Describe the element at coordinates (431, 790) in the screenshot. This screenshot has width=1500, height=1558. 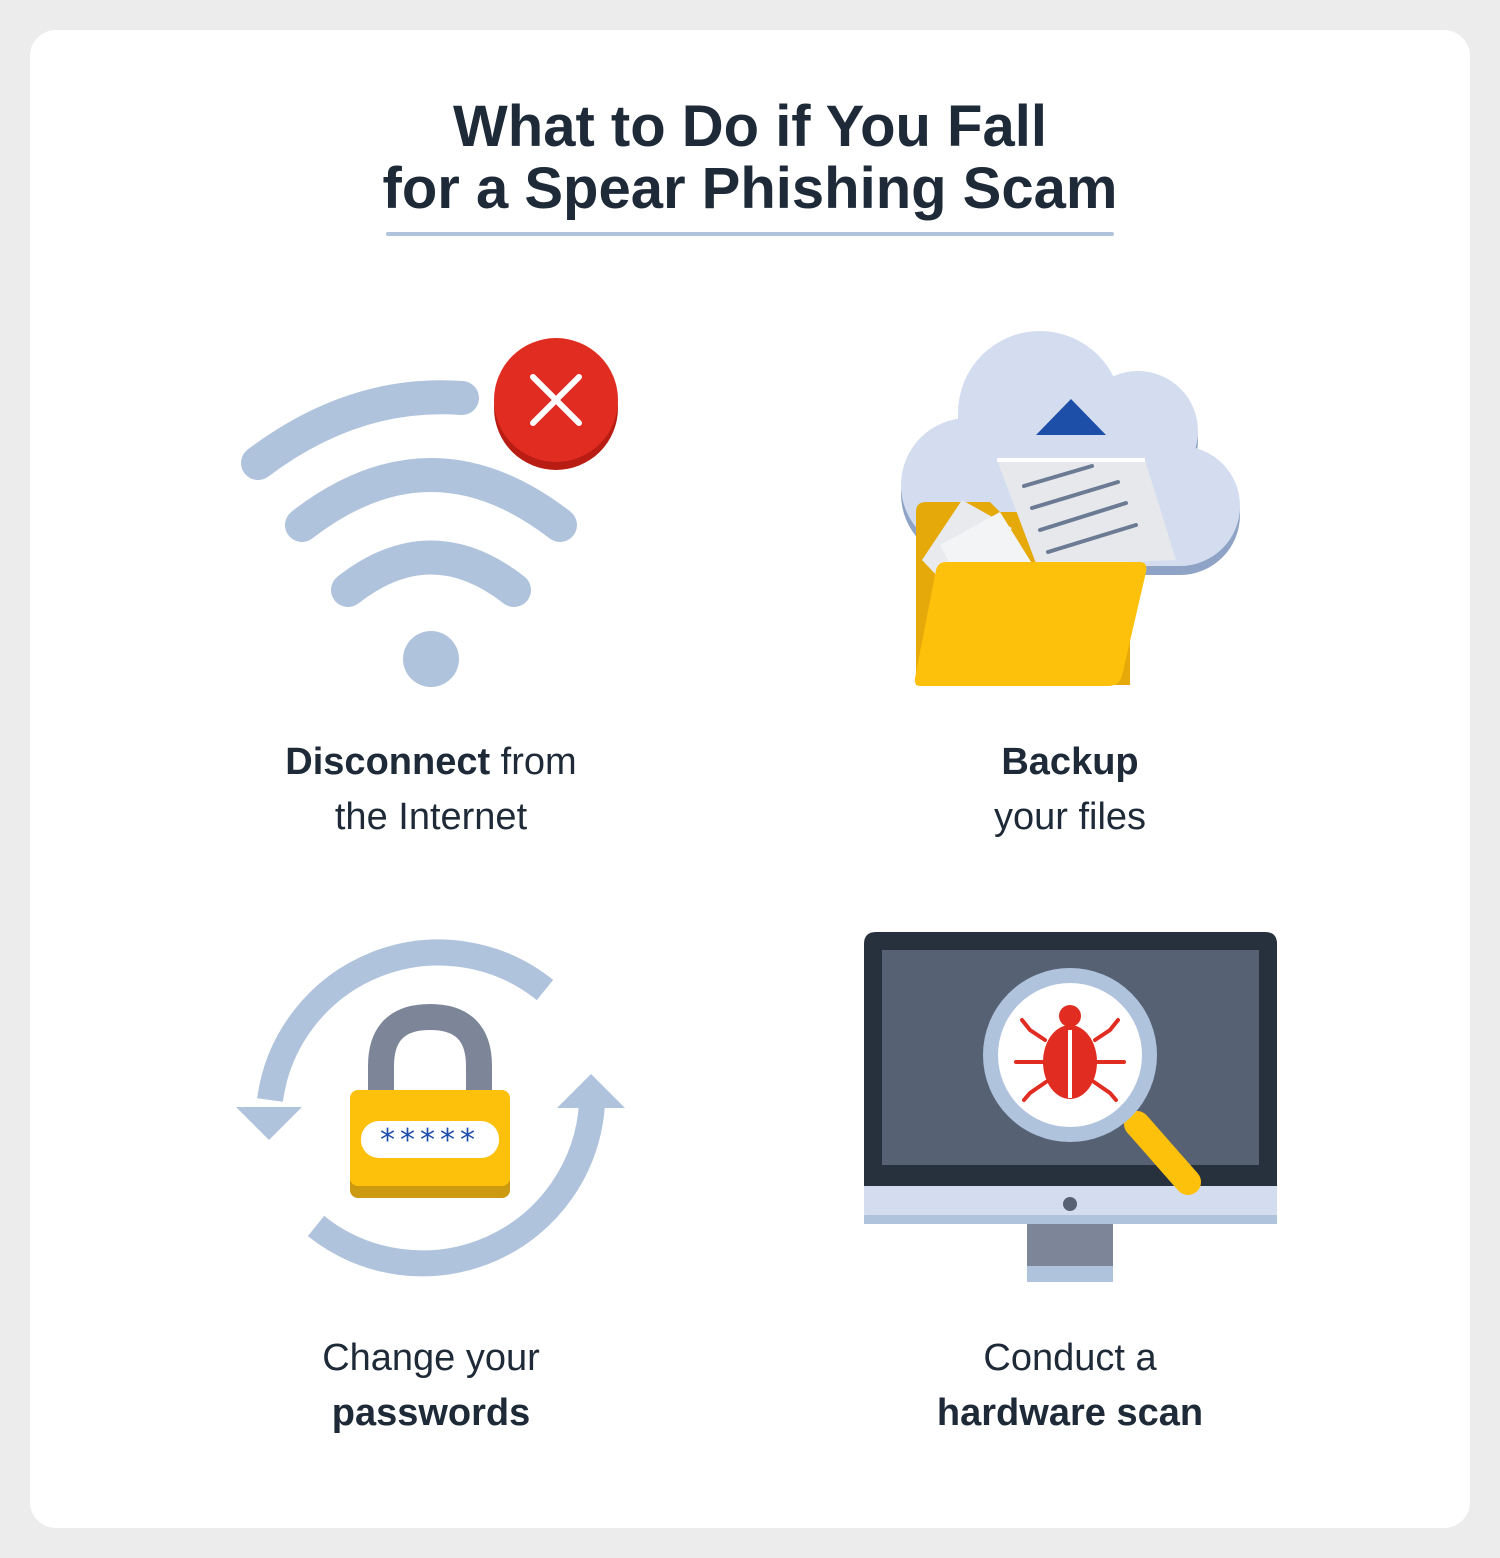
I see `step-disconnect-caption: Disconnect from the Internet` at that location.